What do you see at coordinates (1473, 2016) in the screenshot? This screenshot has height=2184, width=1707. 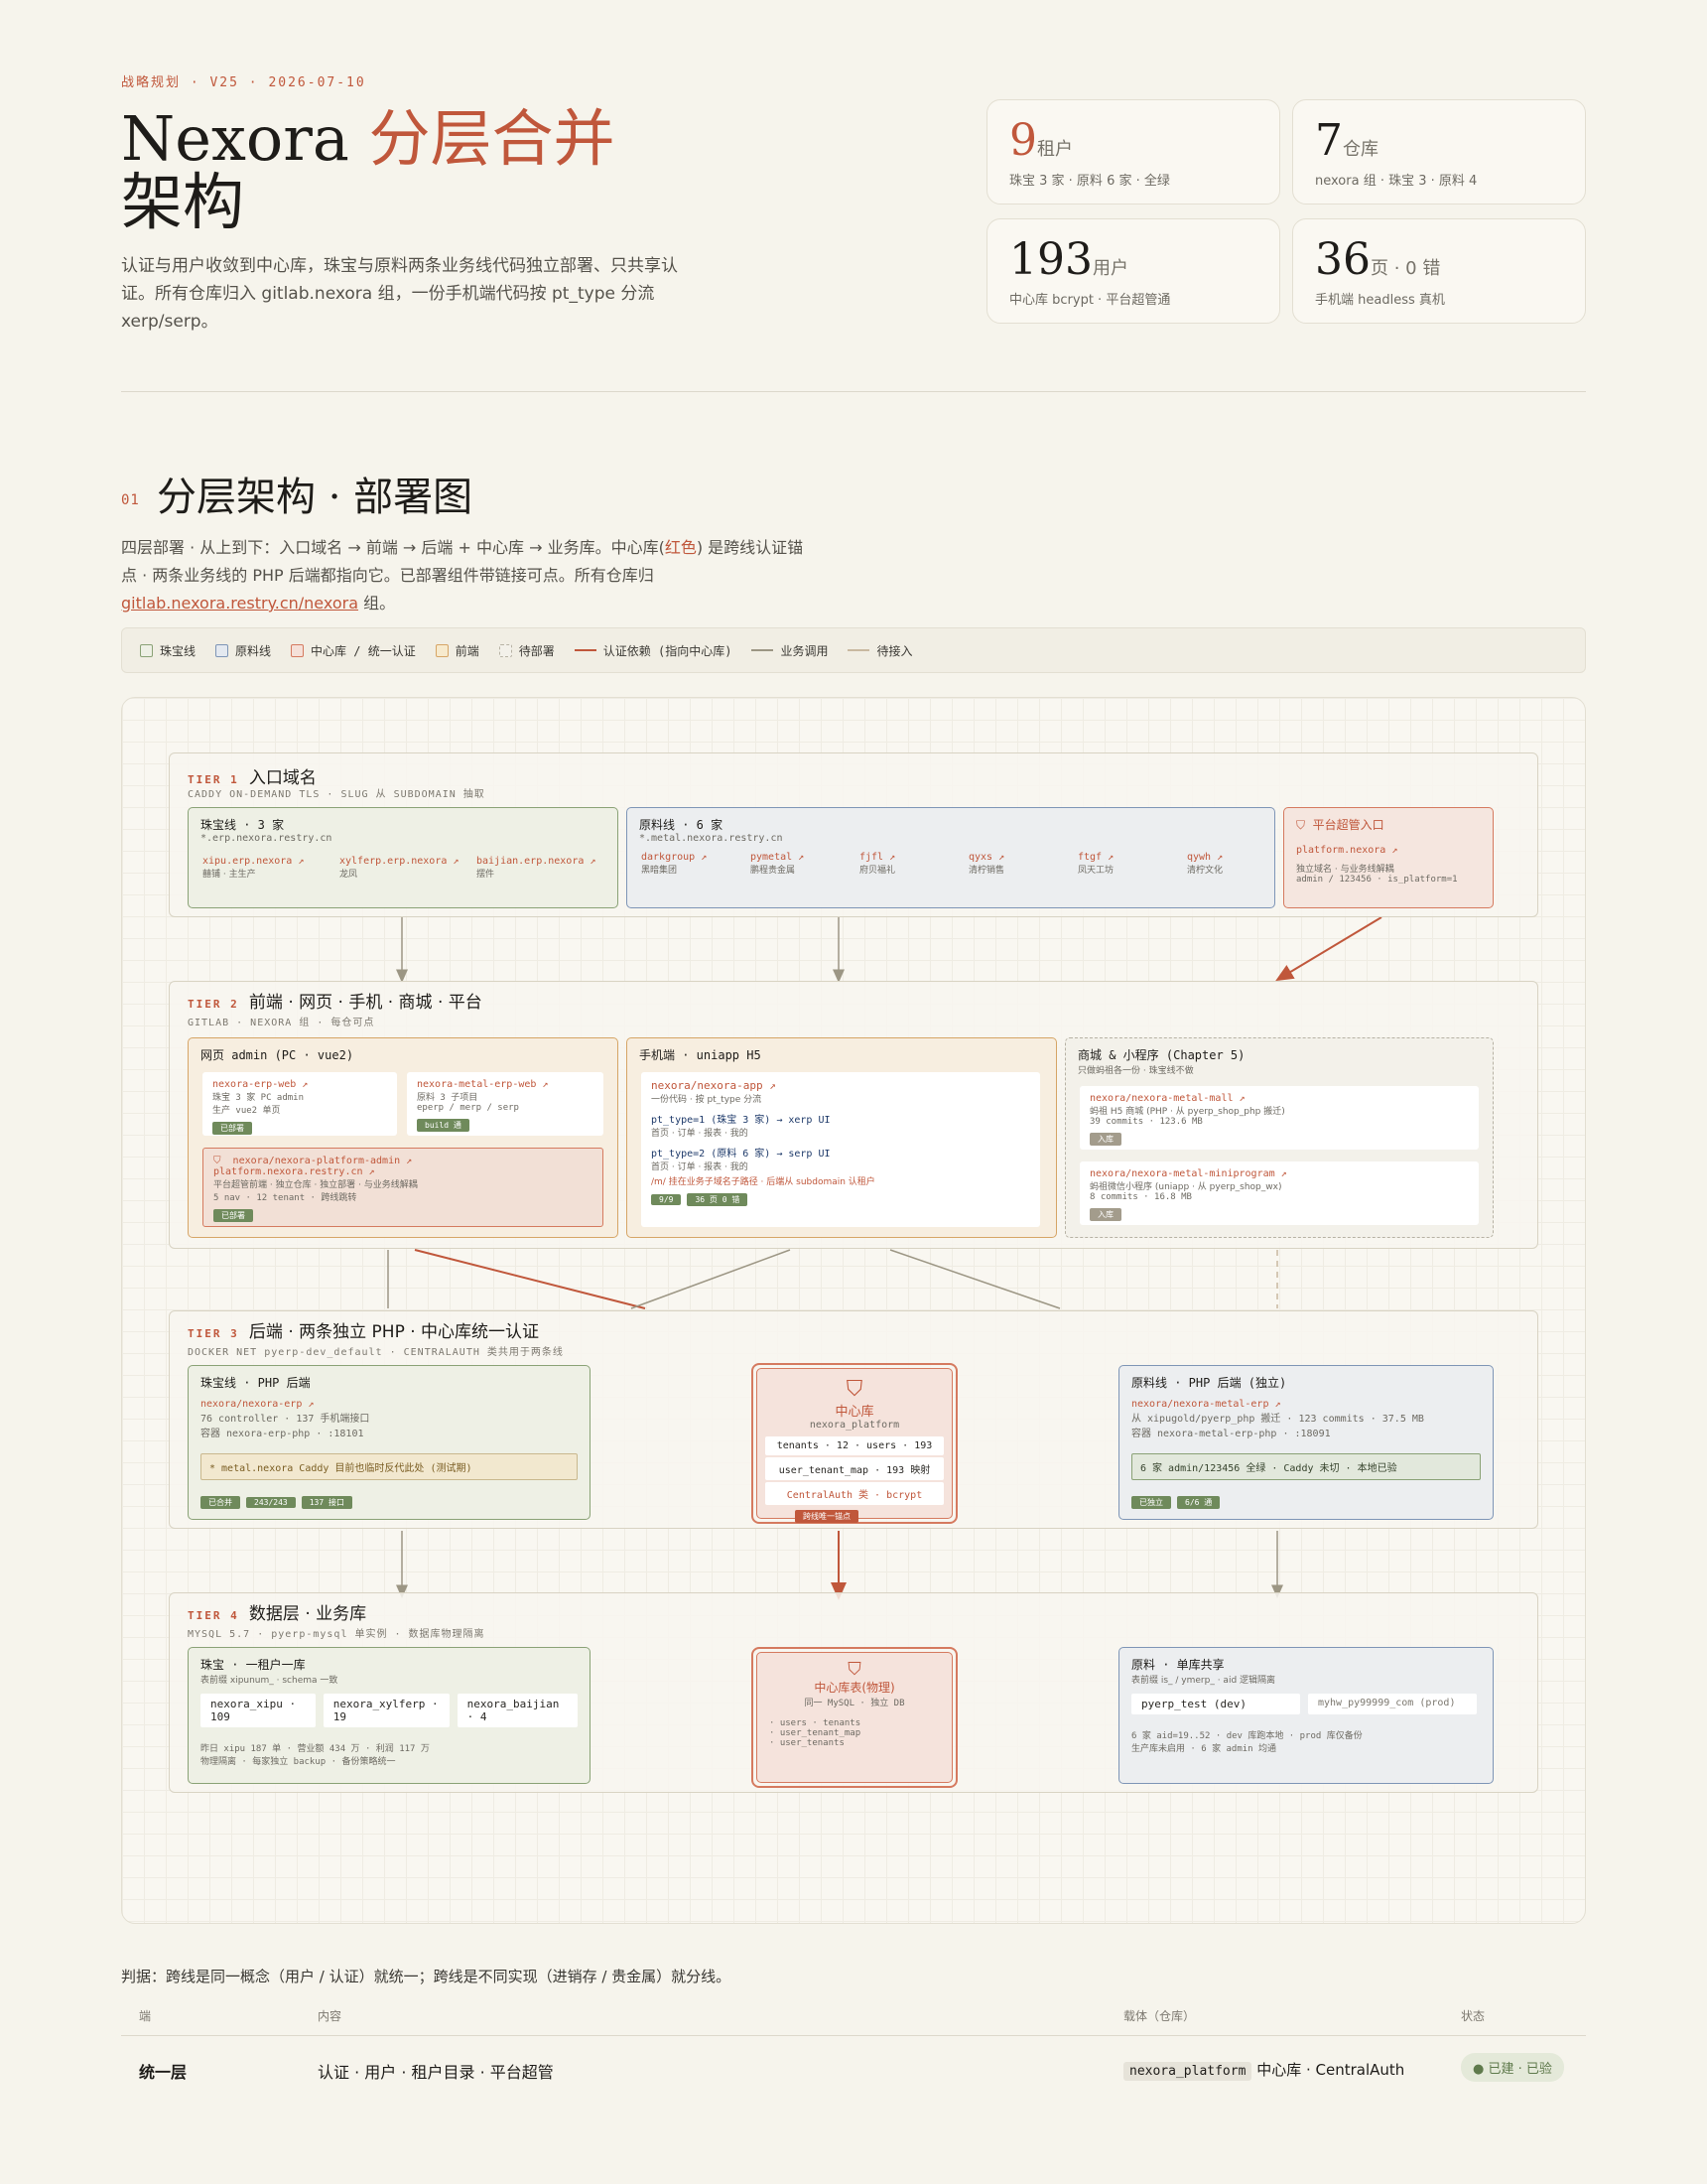 I see `table-header: 状态` at bounding box center [1473, 2016].